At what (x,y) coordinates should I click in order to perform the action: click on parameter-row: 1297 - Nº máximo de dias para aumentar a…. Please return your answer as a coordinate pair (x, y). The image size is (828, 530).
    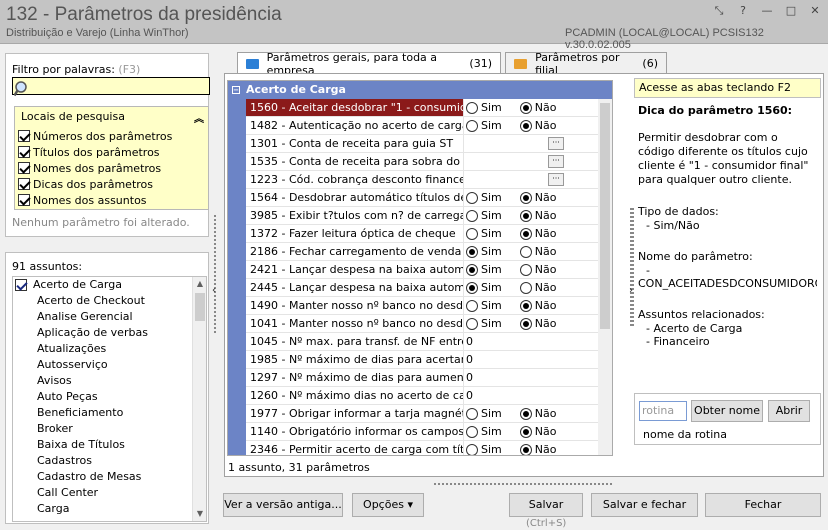
    Looking at the image, I should click on (428, 378).